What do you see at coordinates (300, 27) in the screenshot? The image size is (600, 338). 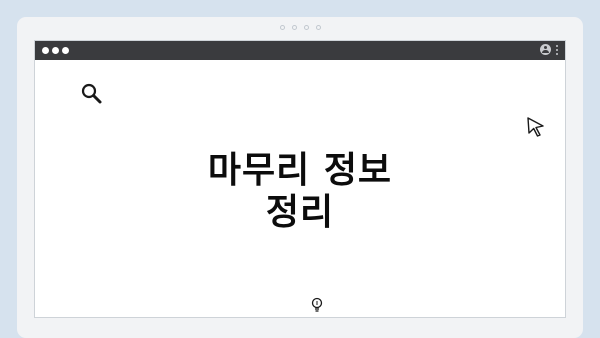 I see `pager-dots` at bounding box center [300, 27].